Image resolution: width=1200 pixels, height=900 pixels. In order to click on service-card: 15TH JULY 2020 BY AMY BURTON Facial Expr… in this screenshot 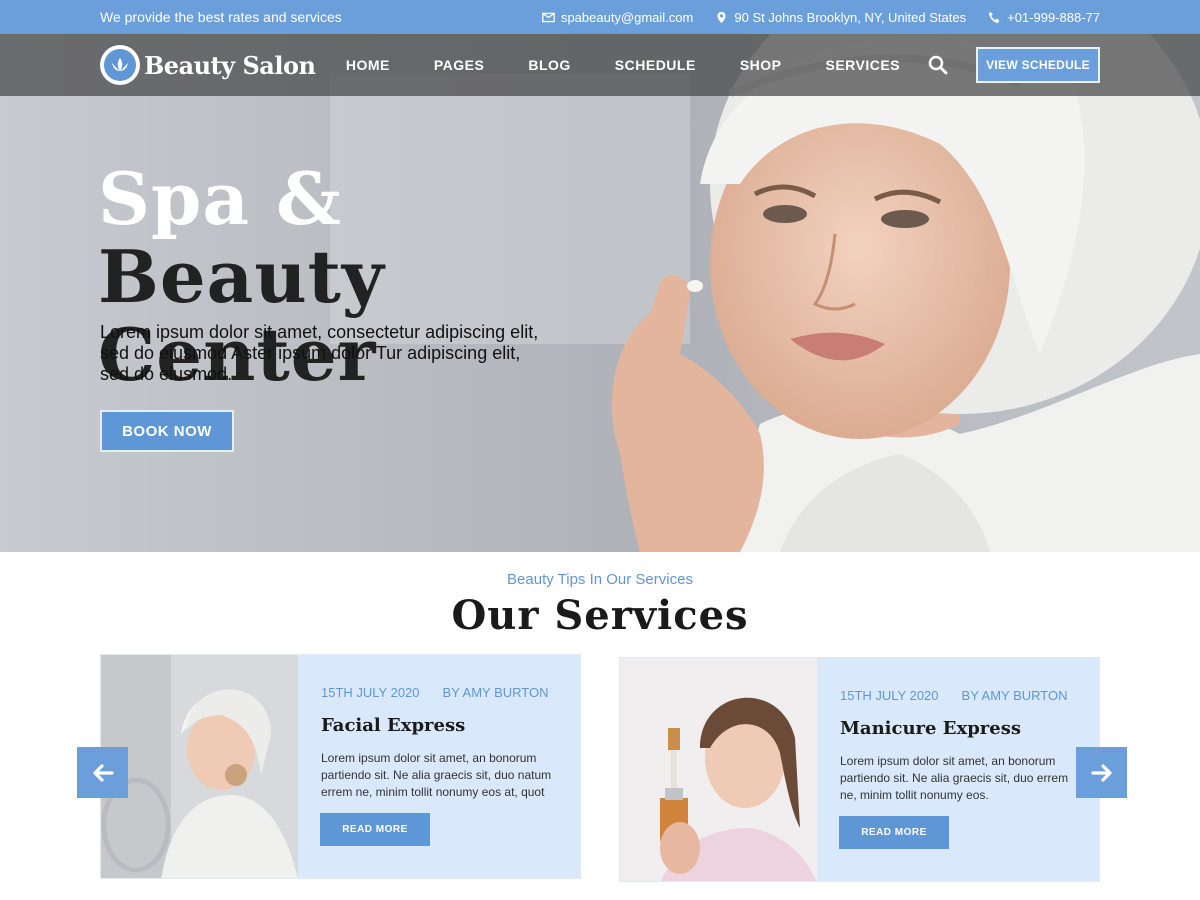, I will do `click(340, 766)`.